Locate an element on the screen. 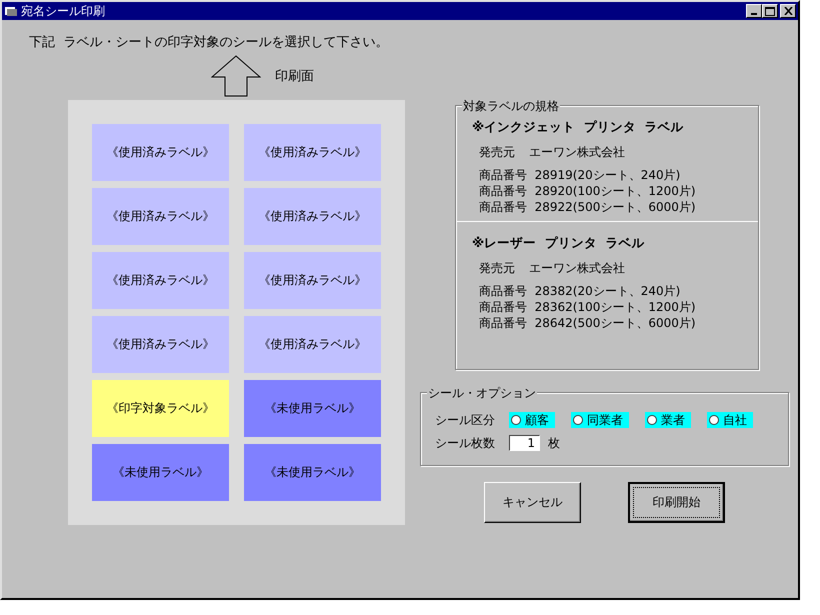 Image resolution: width=820 pixels, height=615 pixels. instruction-text: 下記 ラベル・シートの印字対象のシールを選択して下さい。 is located at coordinates (208, 42).